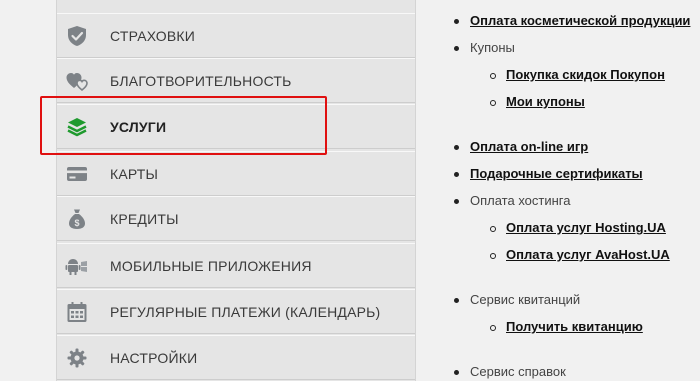 The width and height of the screenshot is (700, 381). Describe the element at coordinates (236, 218) in the screenshot. I see `sidebar-item-credits: $ КРЕДИТЫ` at that location.